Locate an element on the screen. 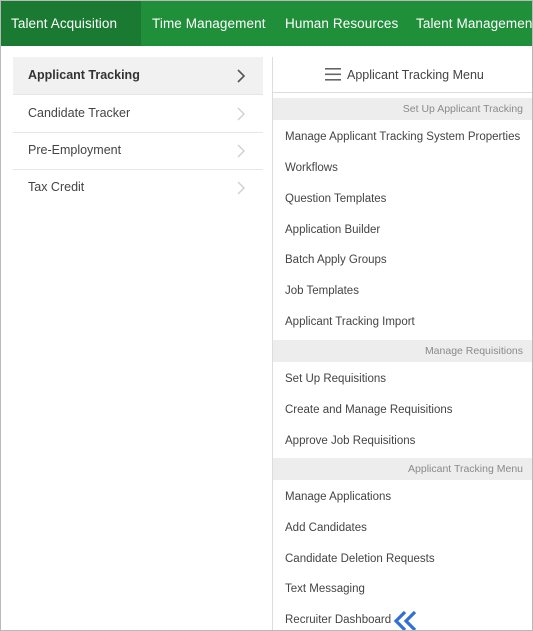 This screenshot has height=631, width=533. left-item-pre-employment: Pre-Employment is located at coordinates (138, 150).